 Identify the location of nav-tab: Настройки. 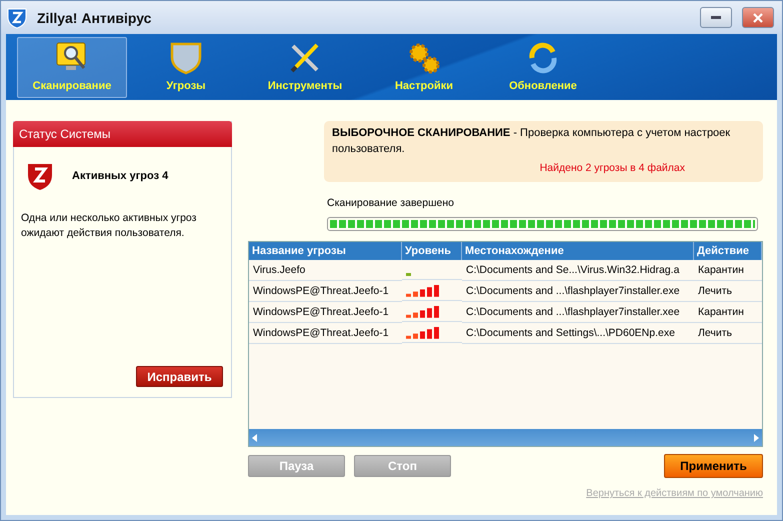
(424, 67).